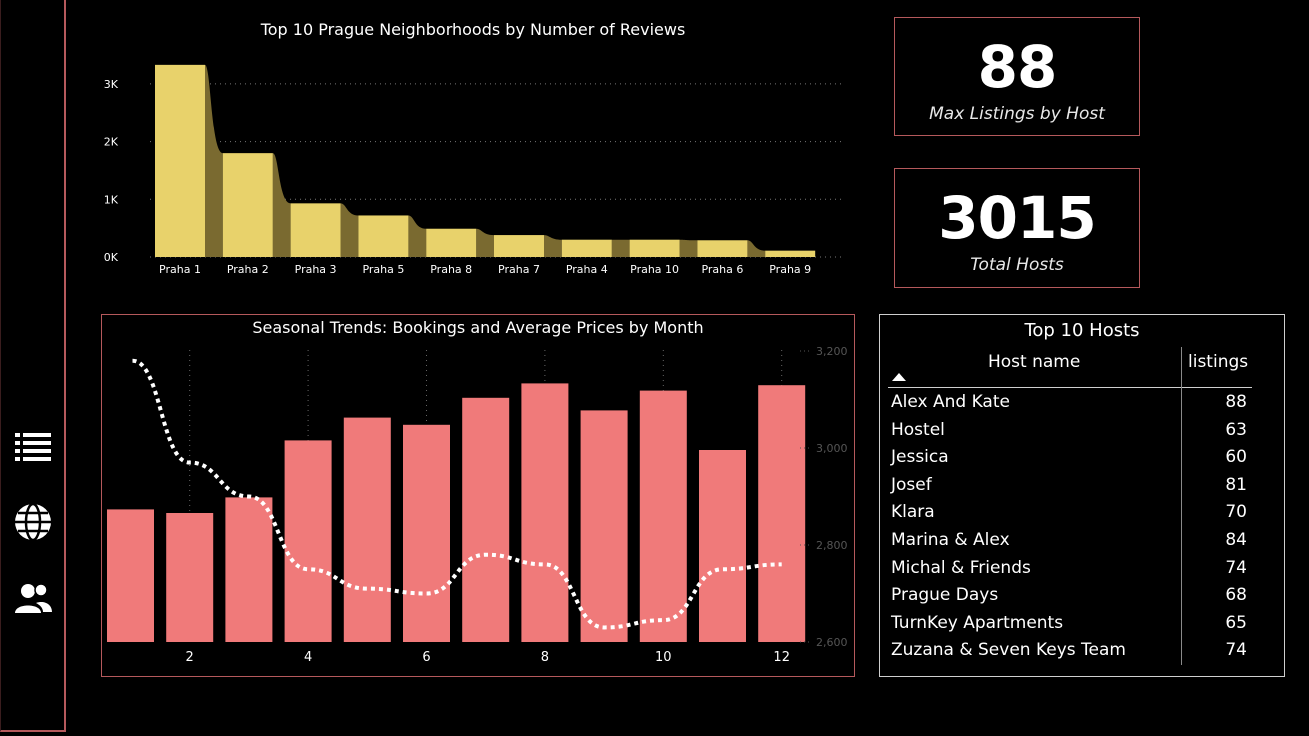 Image resolution: width=1309 pixels, height=736 pixels. Describe the element at coordinates (1017, 114) in the screenshot. I see `kpi-max-listings-label: Max Listings by Host` at that location.